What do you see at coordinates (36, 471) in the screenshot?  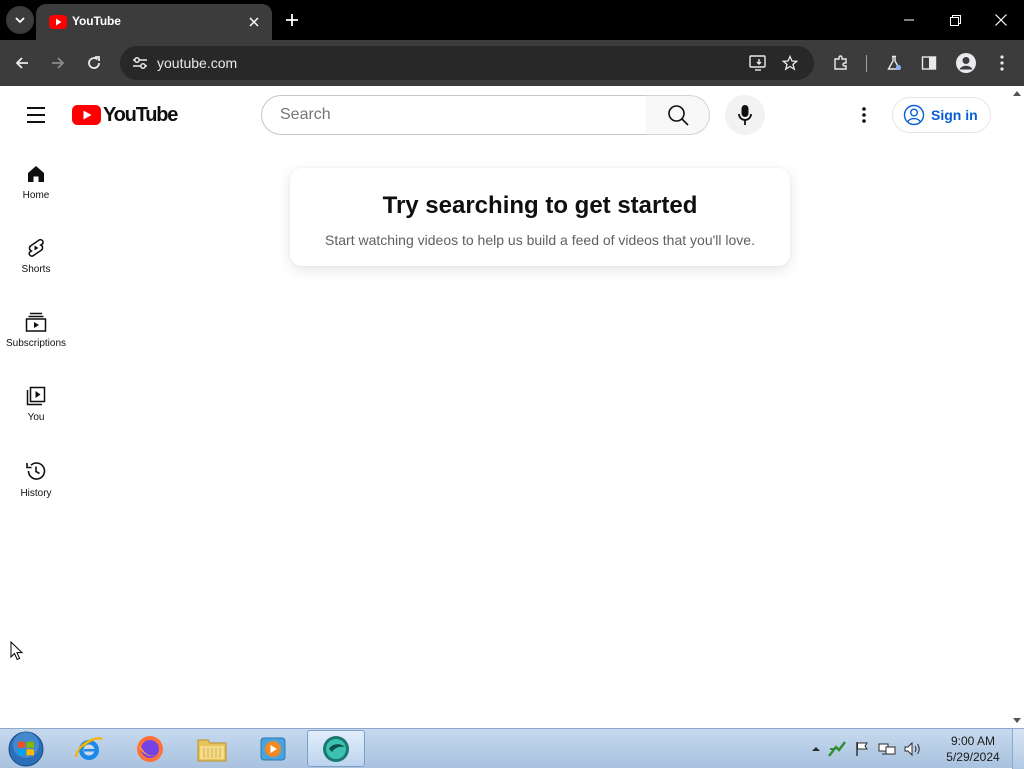 I see `history-icon` at bounding box center [36, 471].